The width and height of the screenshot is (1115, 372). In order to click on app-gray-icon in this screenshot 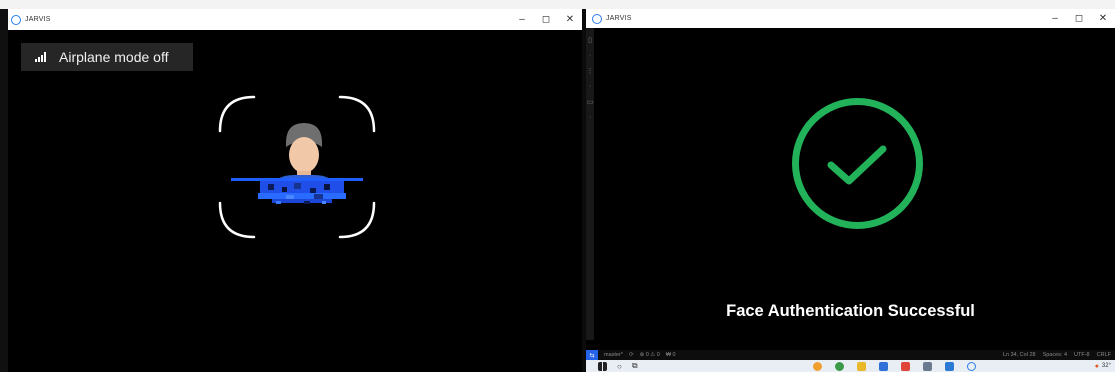, I will do `click(927, 366)`.